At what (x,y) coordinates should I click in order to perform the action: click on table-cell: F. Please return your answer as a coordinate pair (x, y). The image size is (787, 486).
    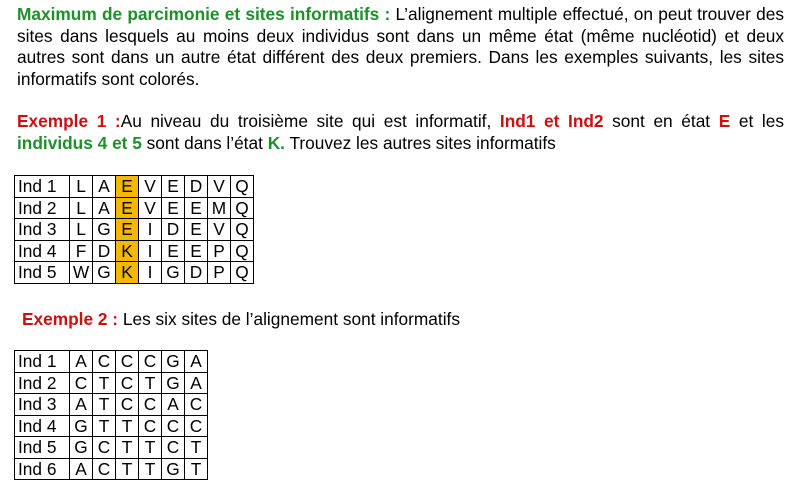
    Looking at the image, I should click on (81, 250).